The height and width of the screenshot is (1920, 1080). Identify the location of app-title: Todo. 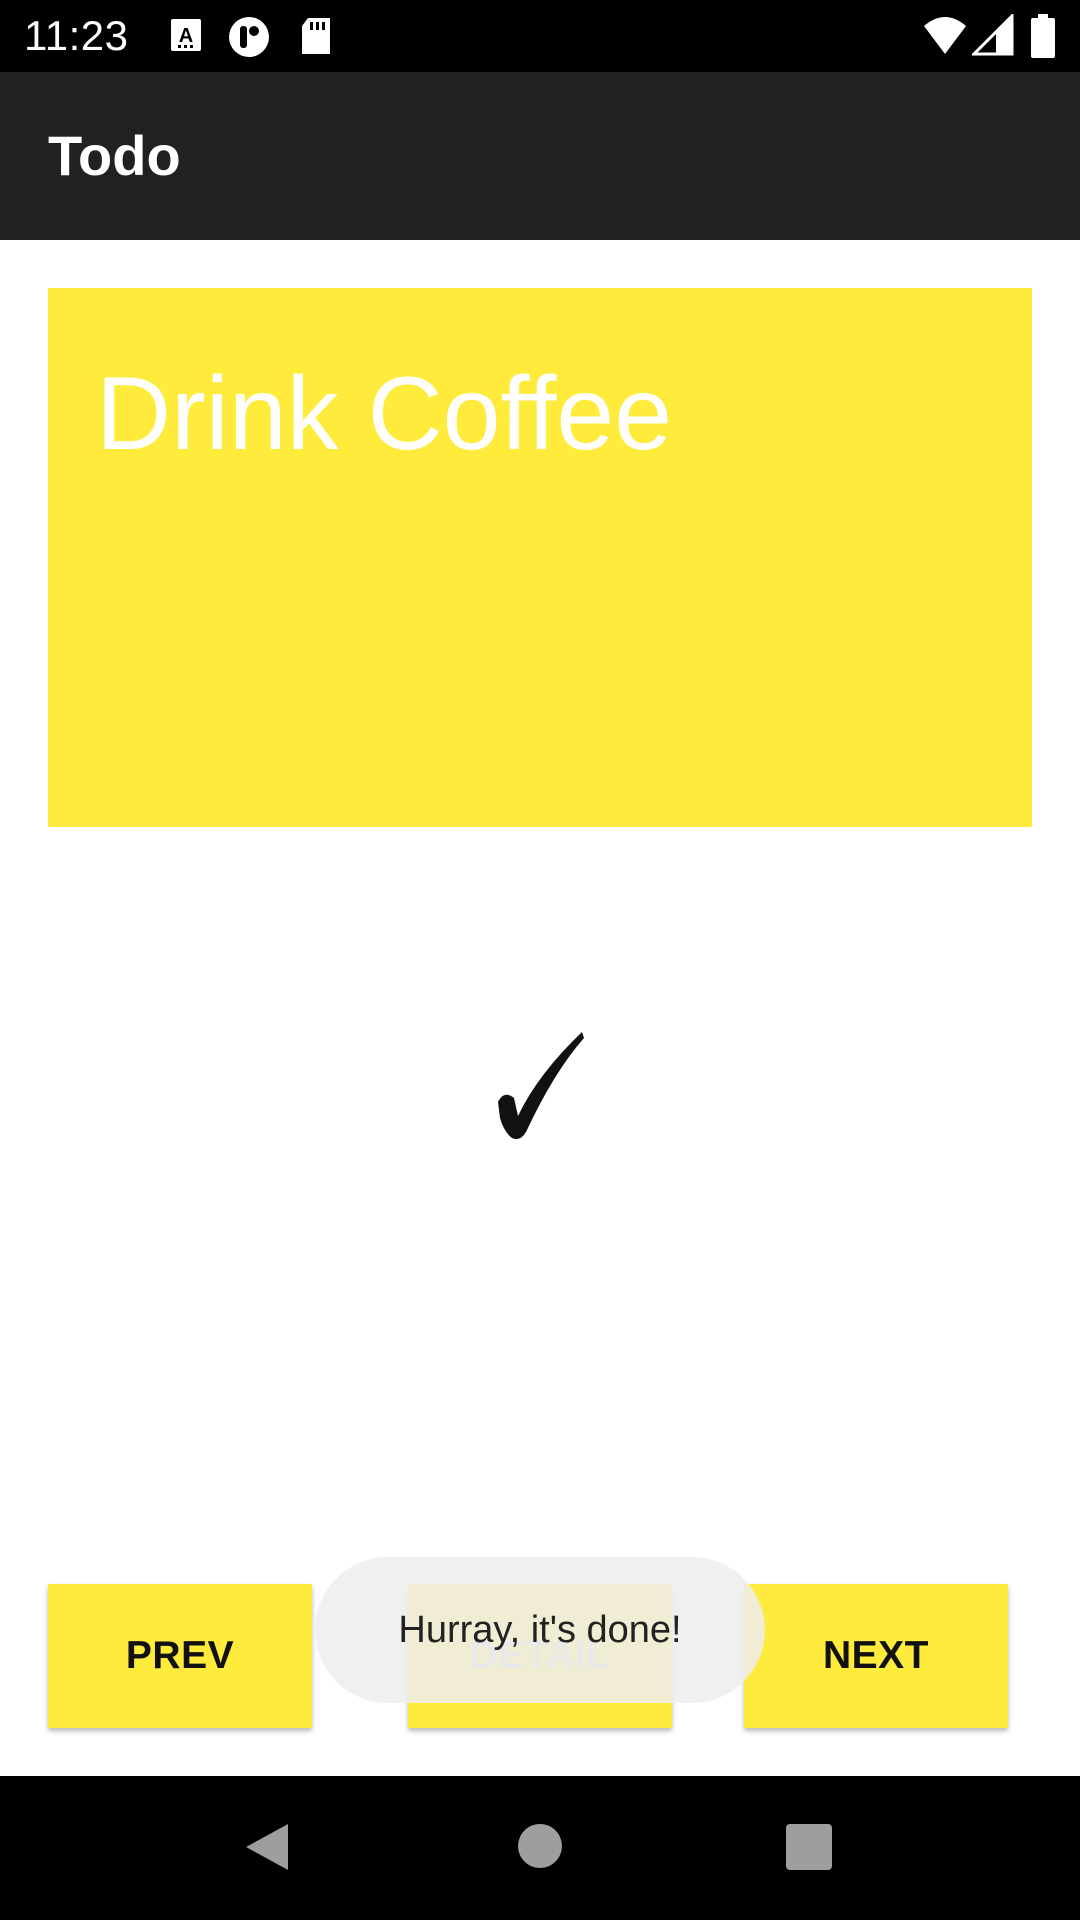
(114, 155).